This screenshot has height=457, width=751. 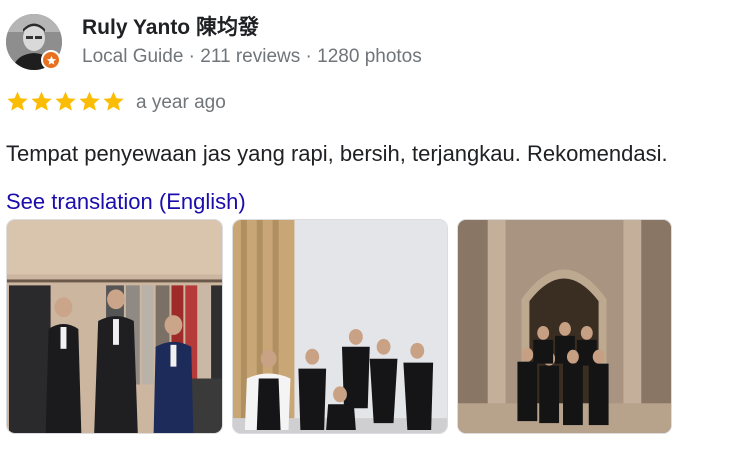 I want to click on see-translation-link: See translation (English), so click(x=126, y=202).